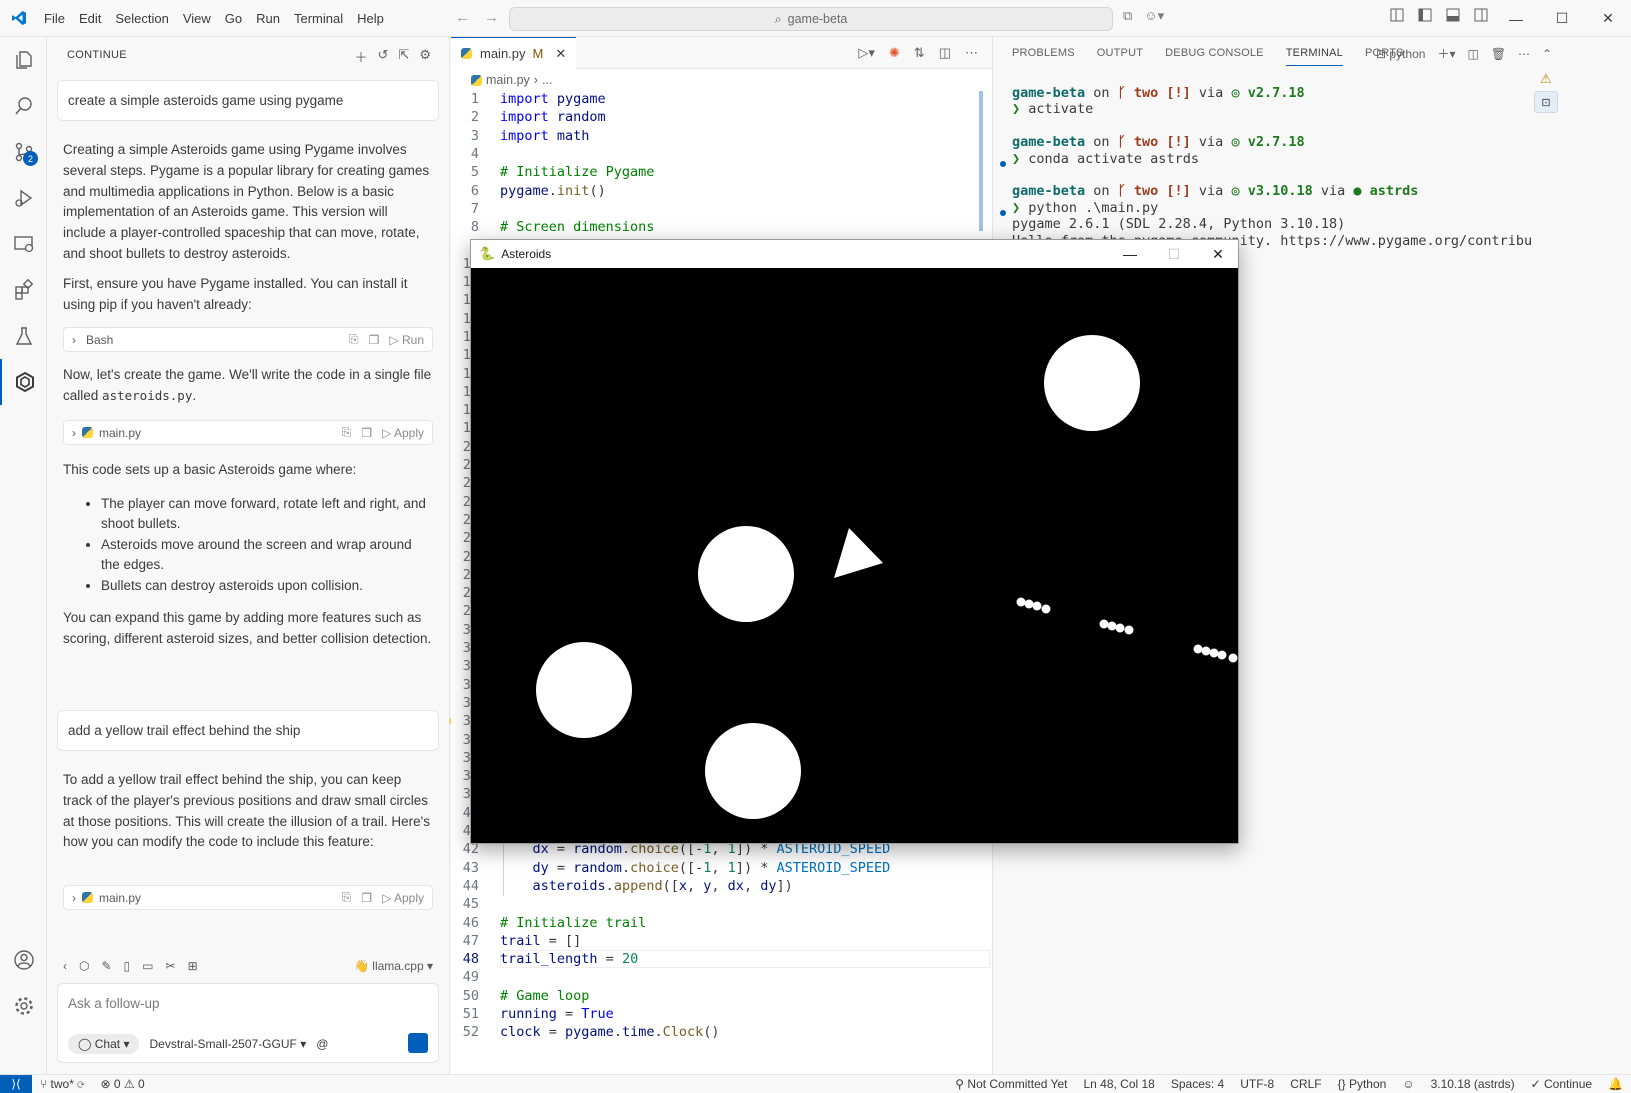  What do you see at coordinates (1362, 1084) in the screenshot?
I see `language-mode: {} Python` at bounding box center [1362, 1084].